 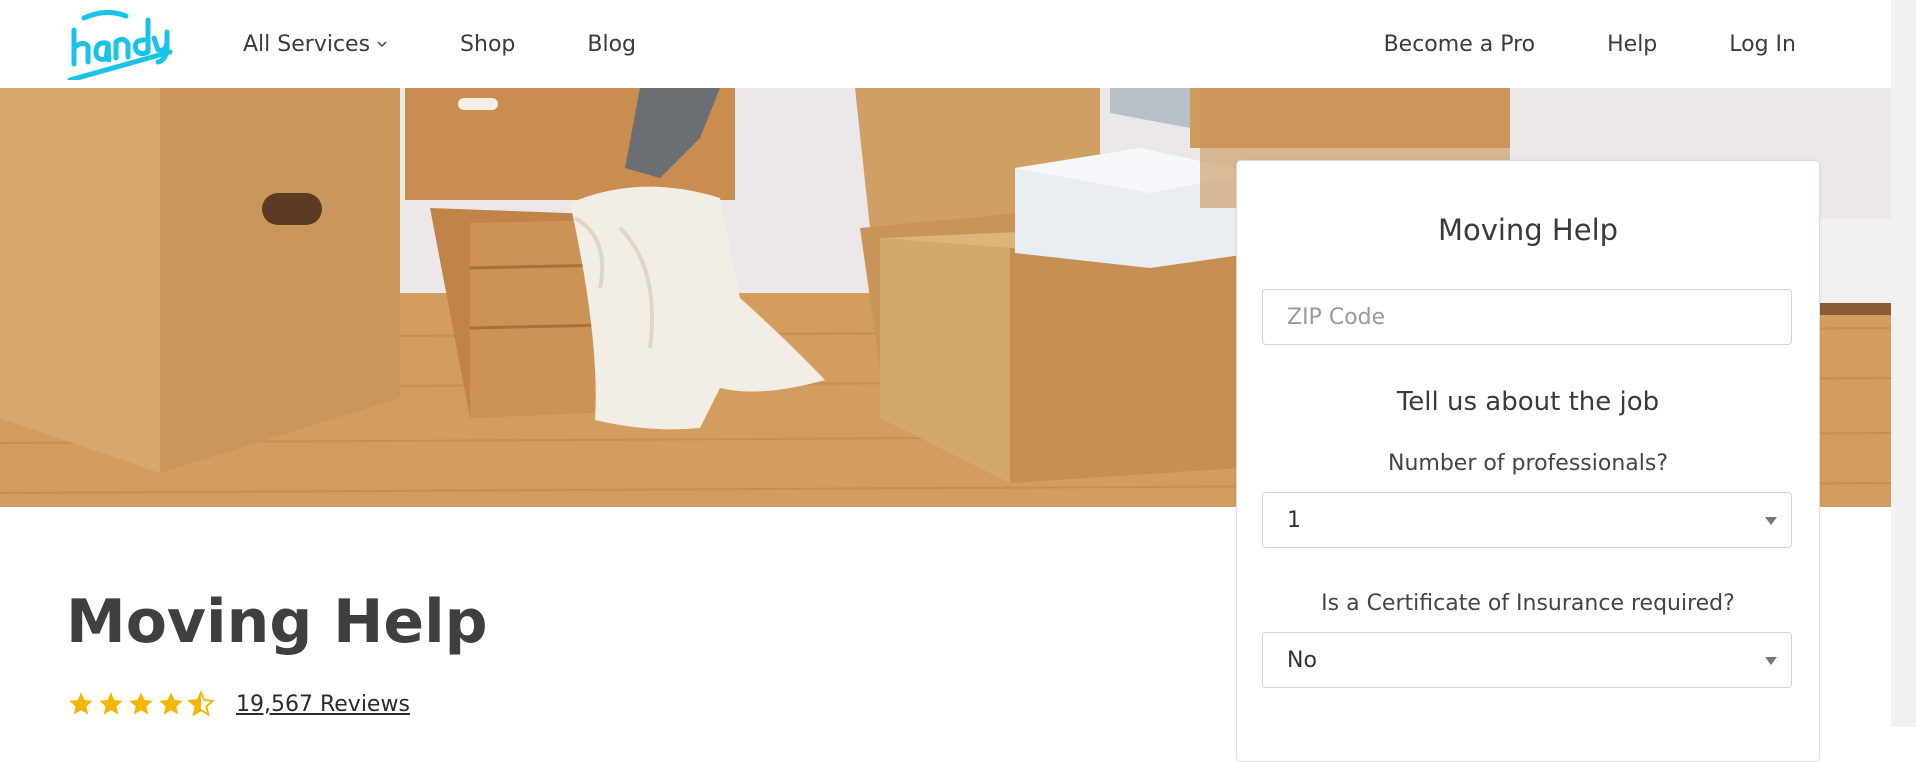 I want to click on professionals-label: Number of professionals?, so click(x=1527, y=463).